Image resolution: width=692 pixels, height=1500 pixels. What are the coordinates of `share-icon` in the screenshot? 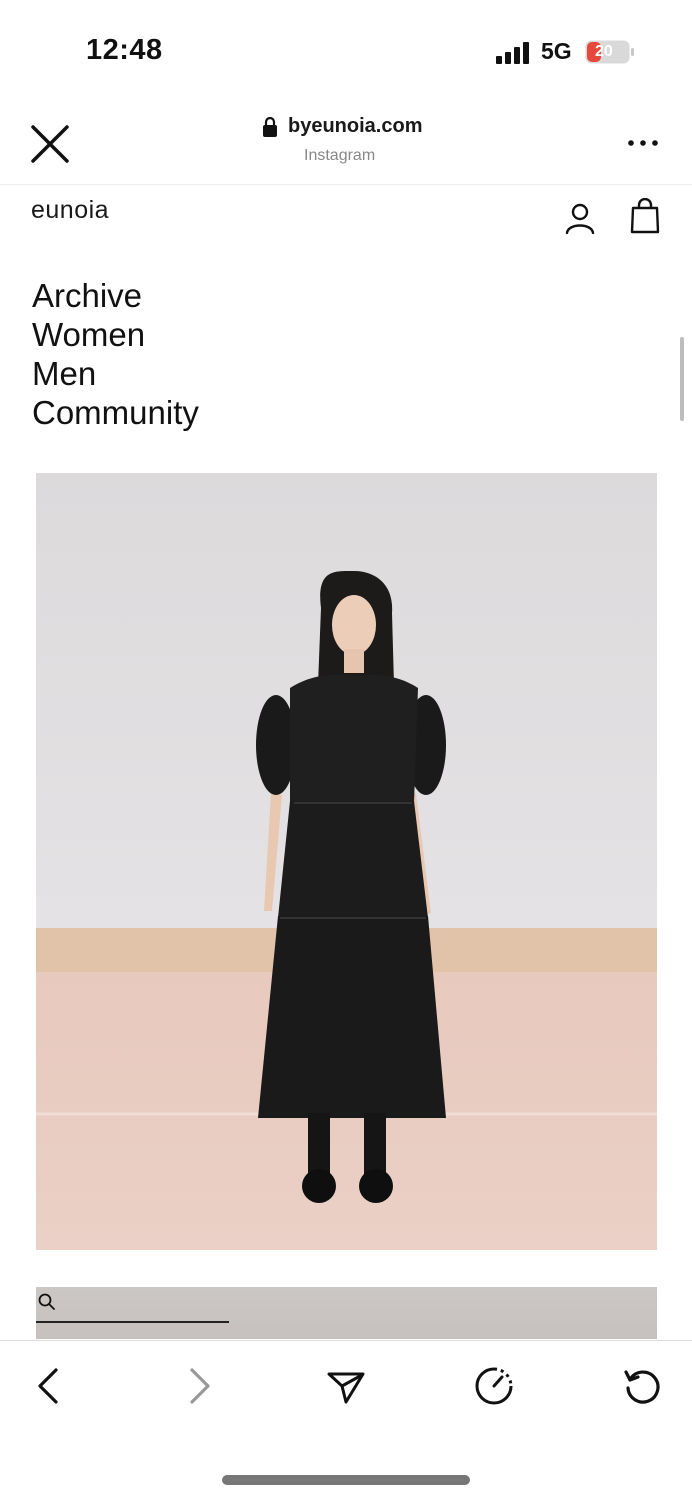 It's located at (346, 1386).